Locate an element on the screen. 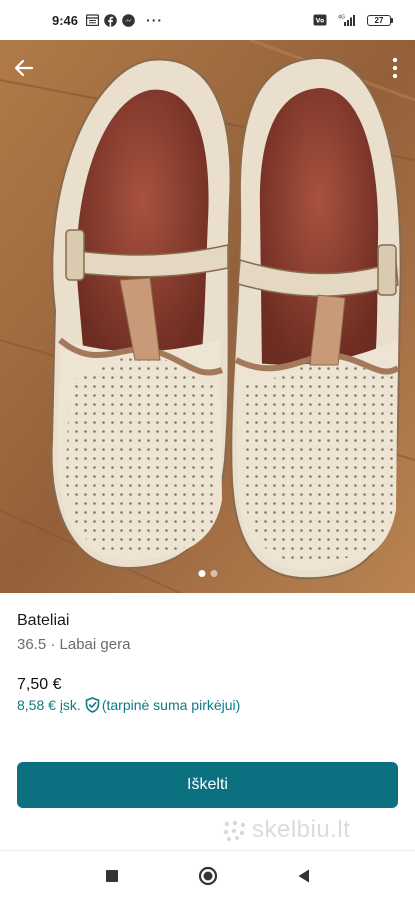 This screenshot has height=900, width=415. circle-icon is located at coordinates (207, 875).